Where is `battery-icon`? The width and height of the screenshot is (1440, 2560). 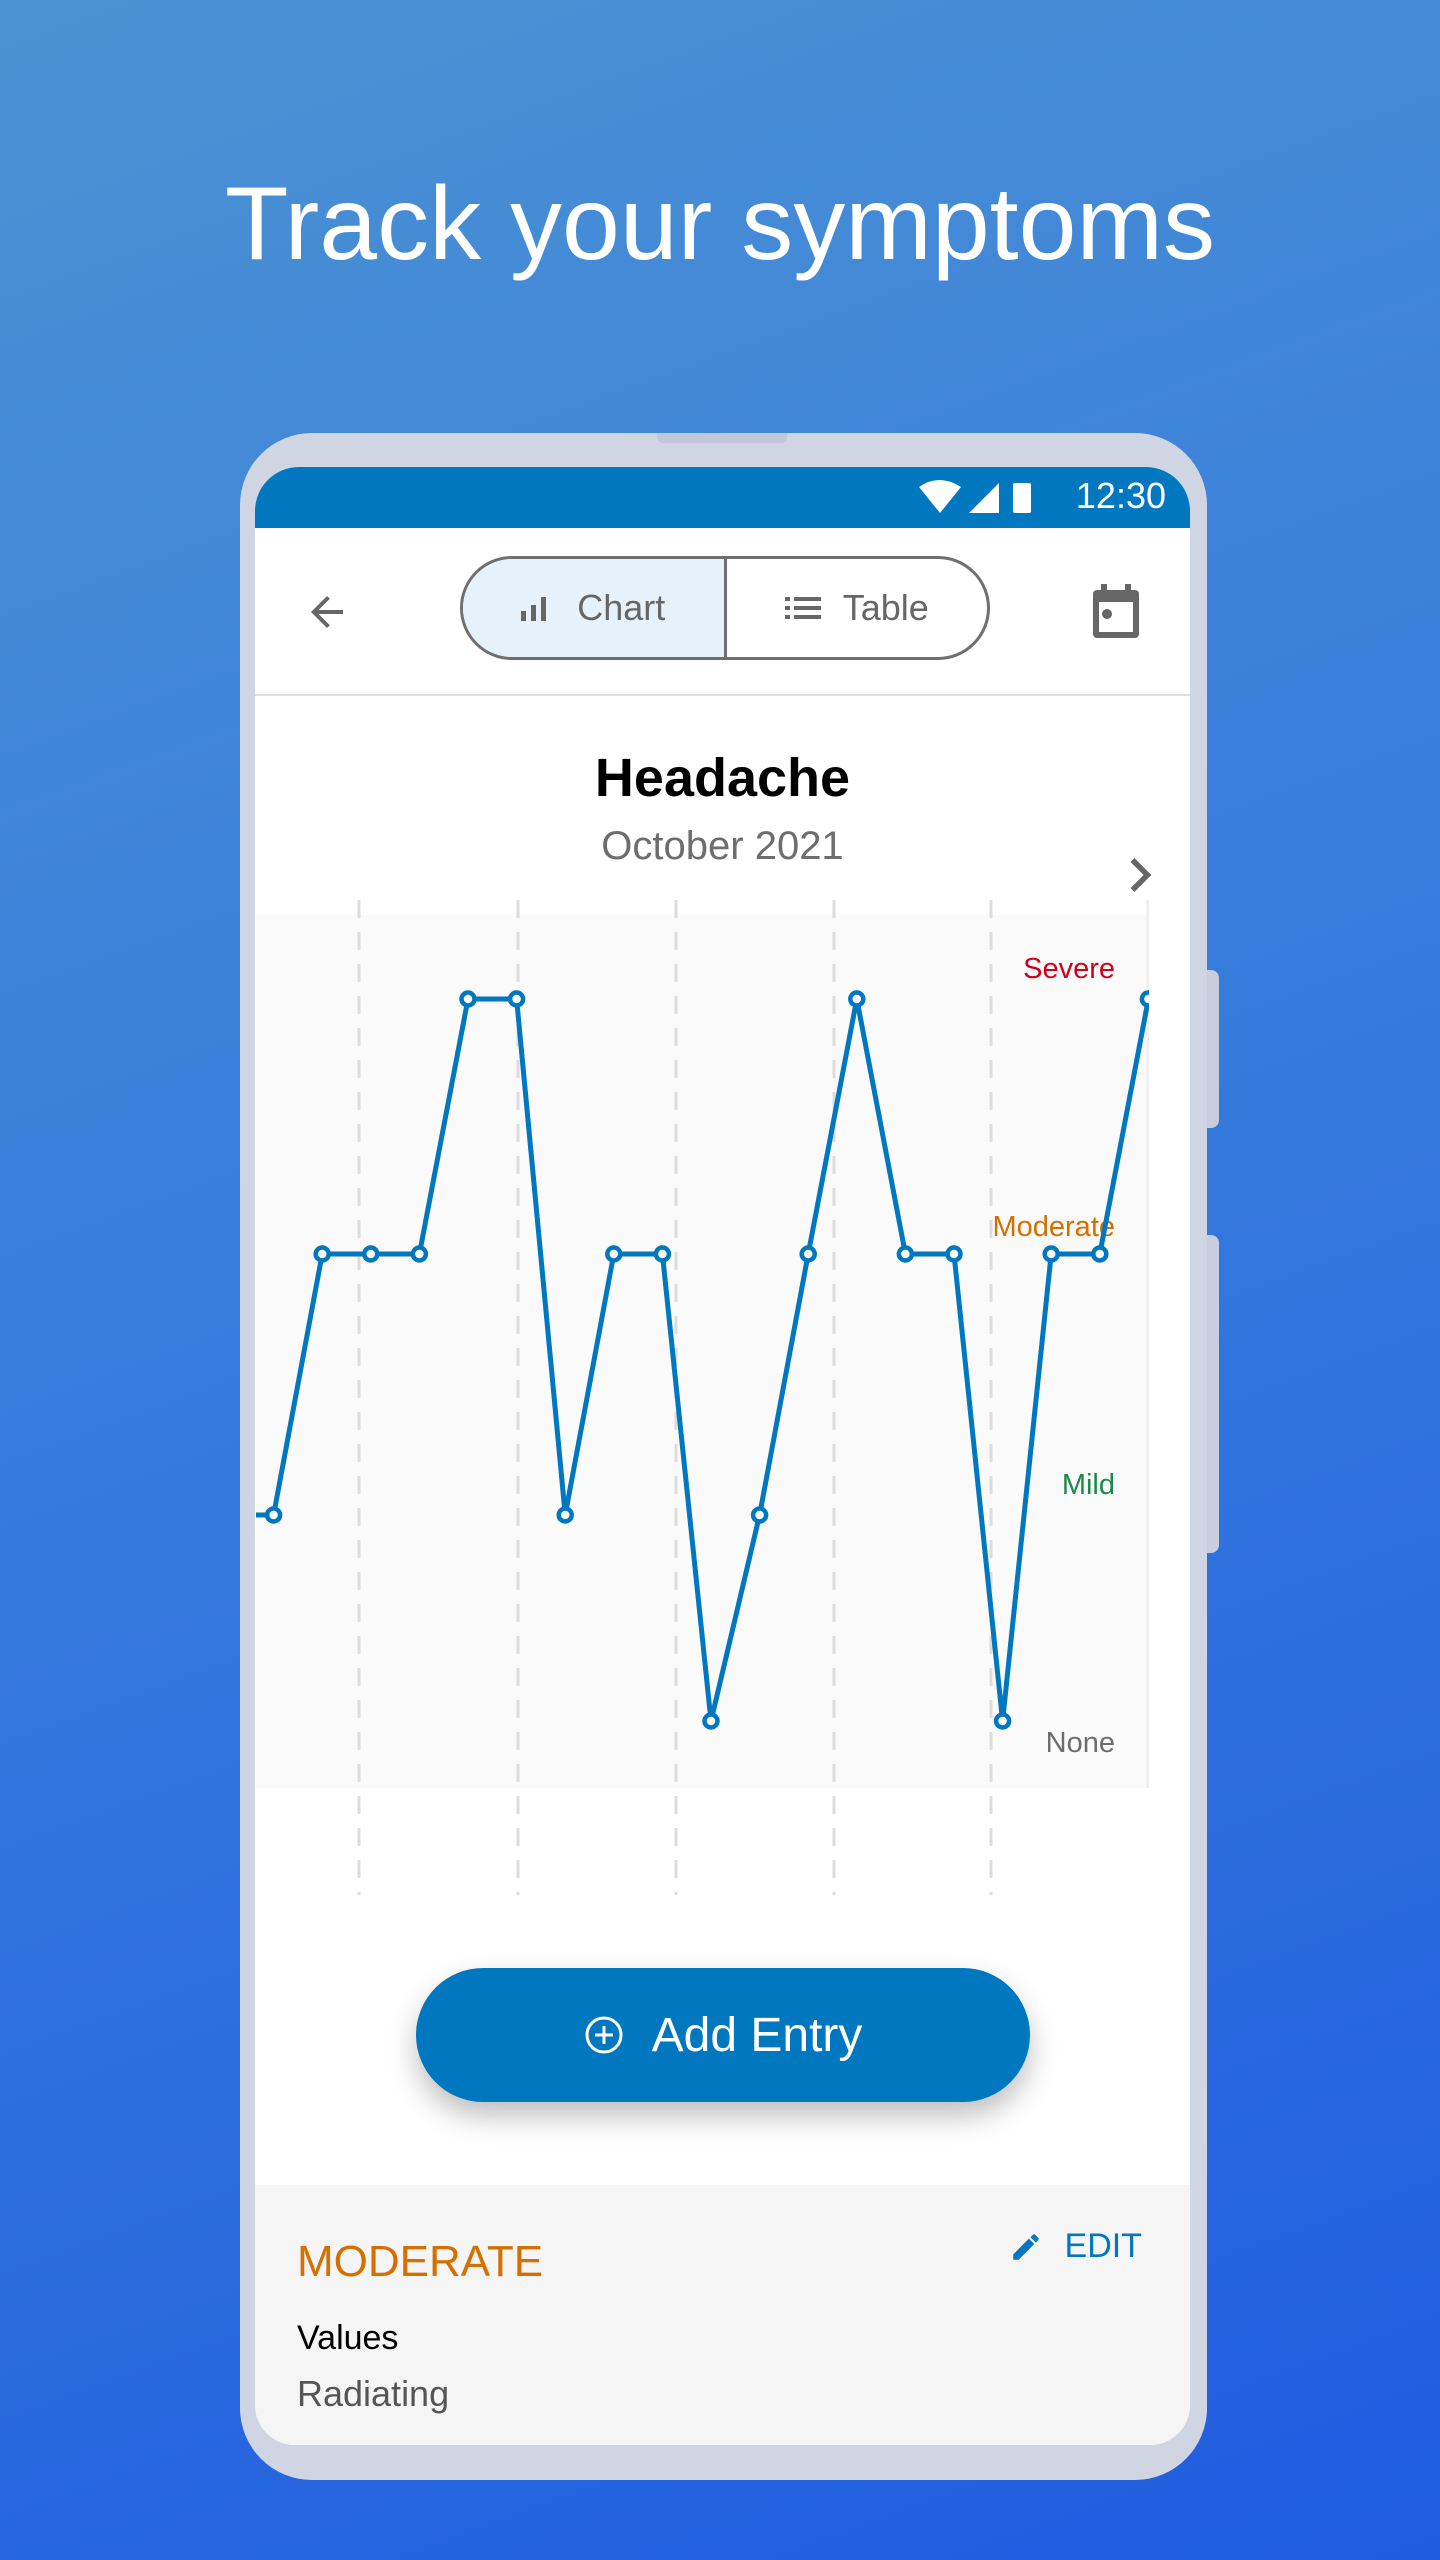
battery-icon is located at coordinates (1022, 498).